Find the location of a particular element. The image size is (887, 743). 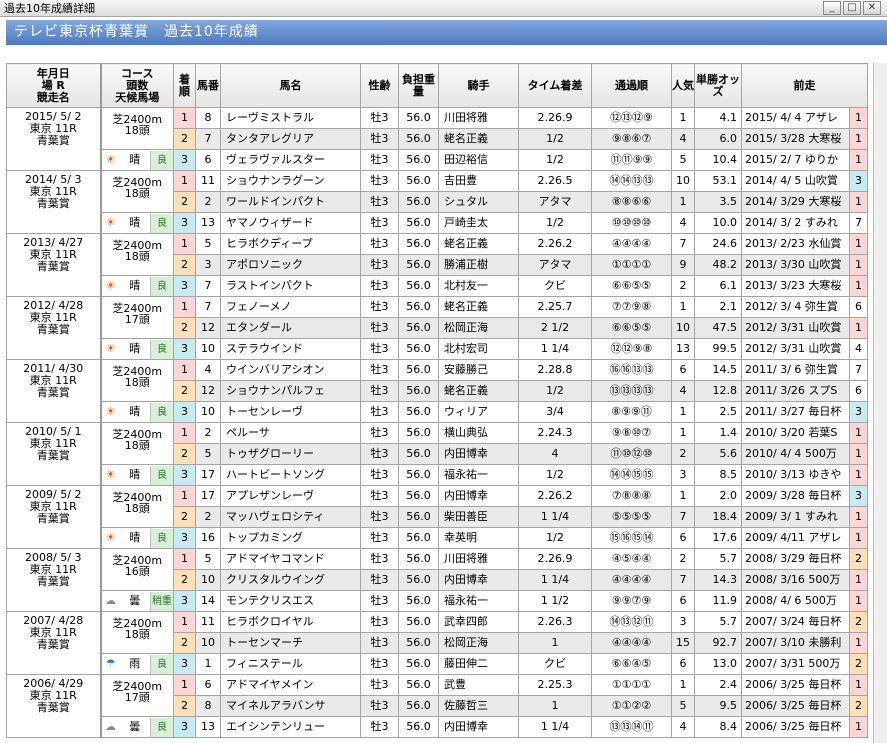

previous-race-link: 2009/ 3/ 1 すみれ is located at coordinates (795, 517).